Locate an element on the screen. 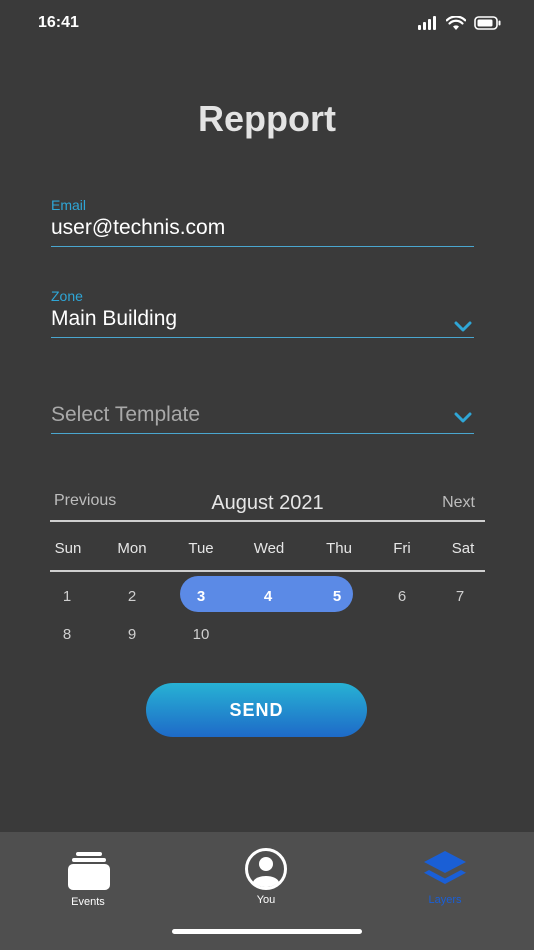 The image size is (534, 950). weekday-label: Sun is located at coordinates (68, 548).